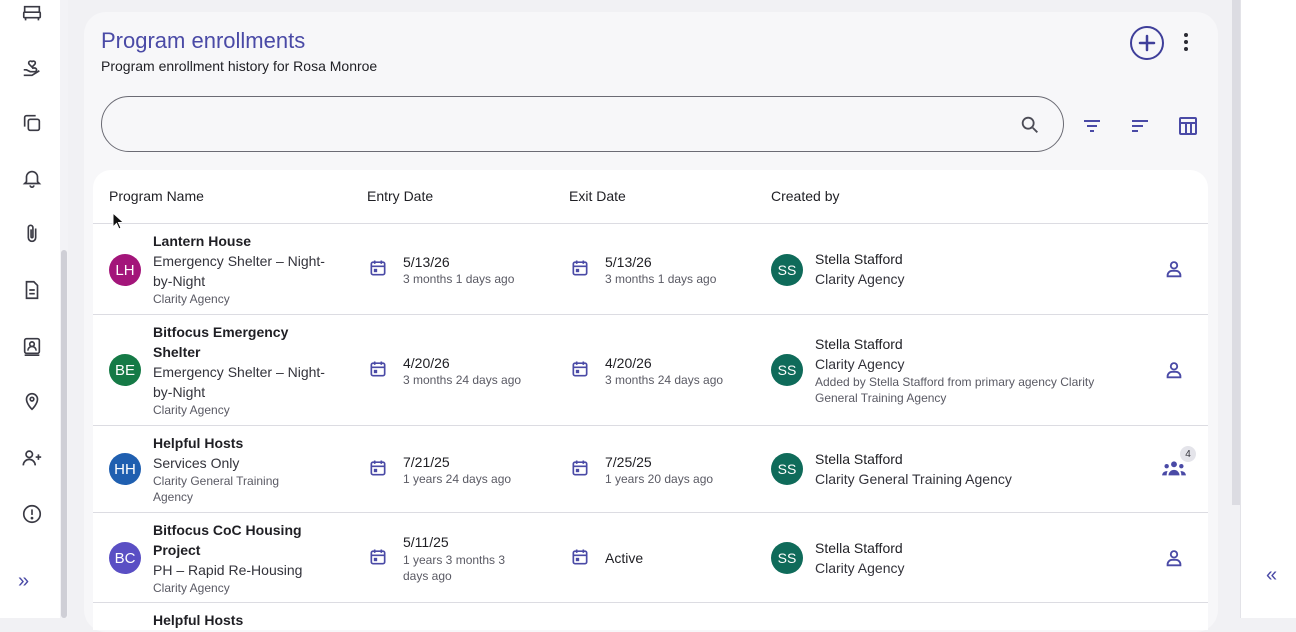  I want to click on search-icon, so click(1030, 125).